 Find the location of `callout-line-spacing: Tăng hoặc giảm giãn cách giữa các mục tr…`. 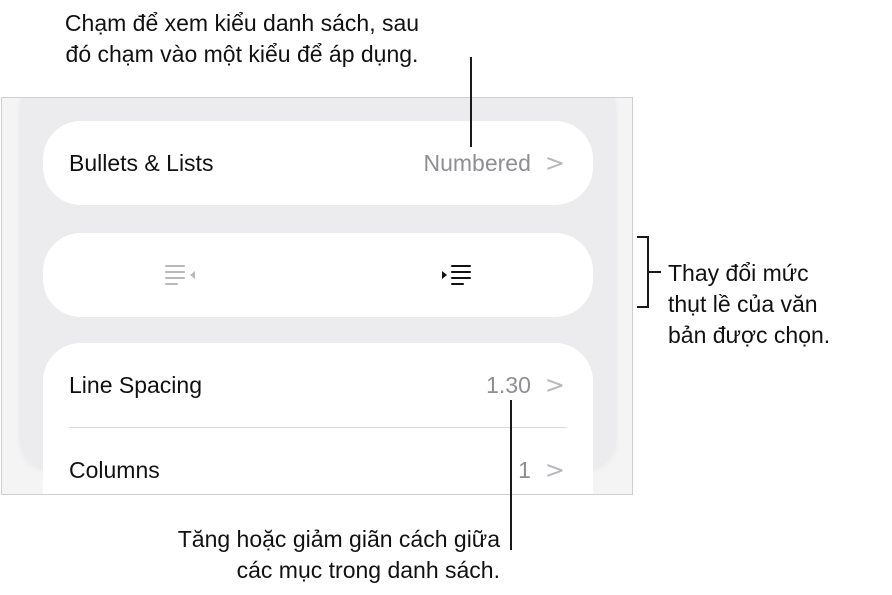

callout-line-spacing: Tăng hoặc giảm giãn cách giữa các mục tr… is located at coordinates (260, 555).